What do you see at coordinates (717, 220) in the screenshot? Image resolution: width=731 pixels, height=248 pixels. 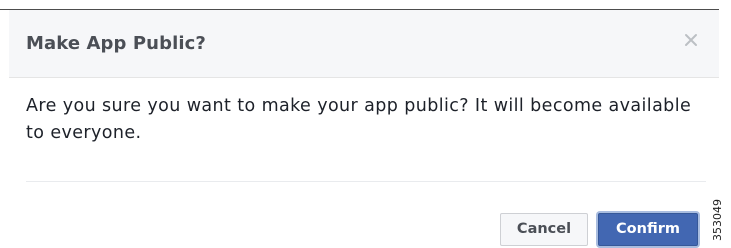 I see `figure-id-label: 353049` at bounding box center [717, 220].